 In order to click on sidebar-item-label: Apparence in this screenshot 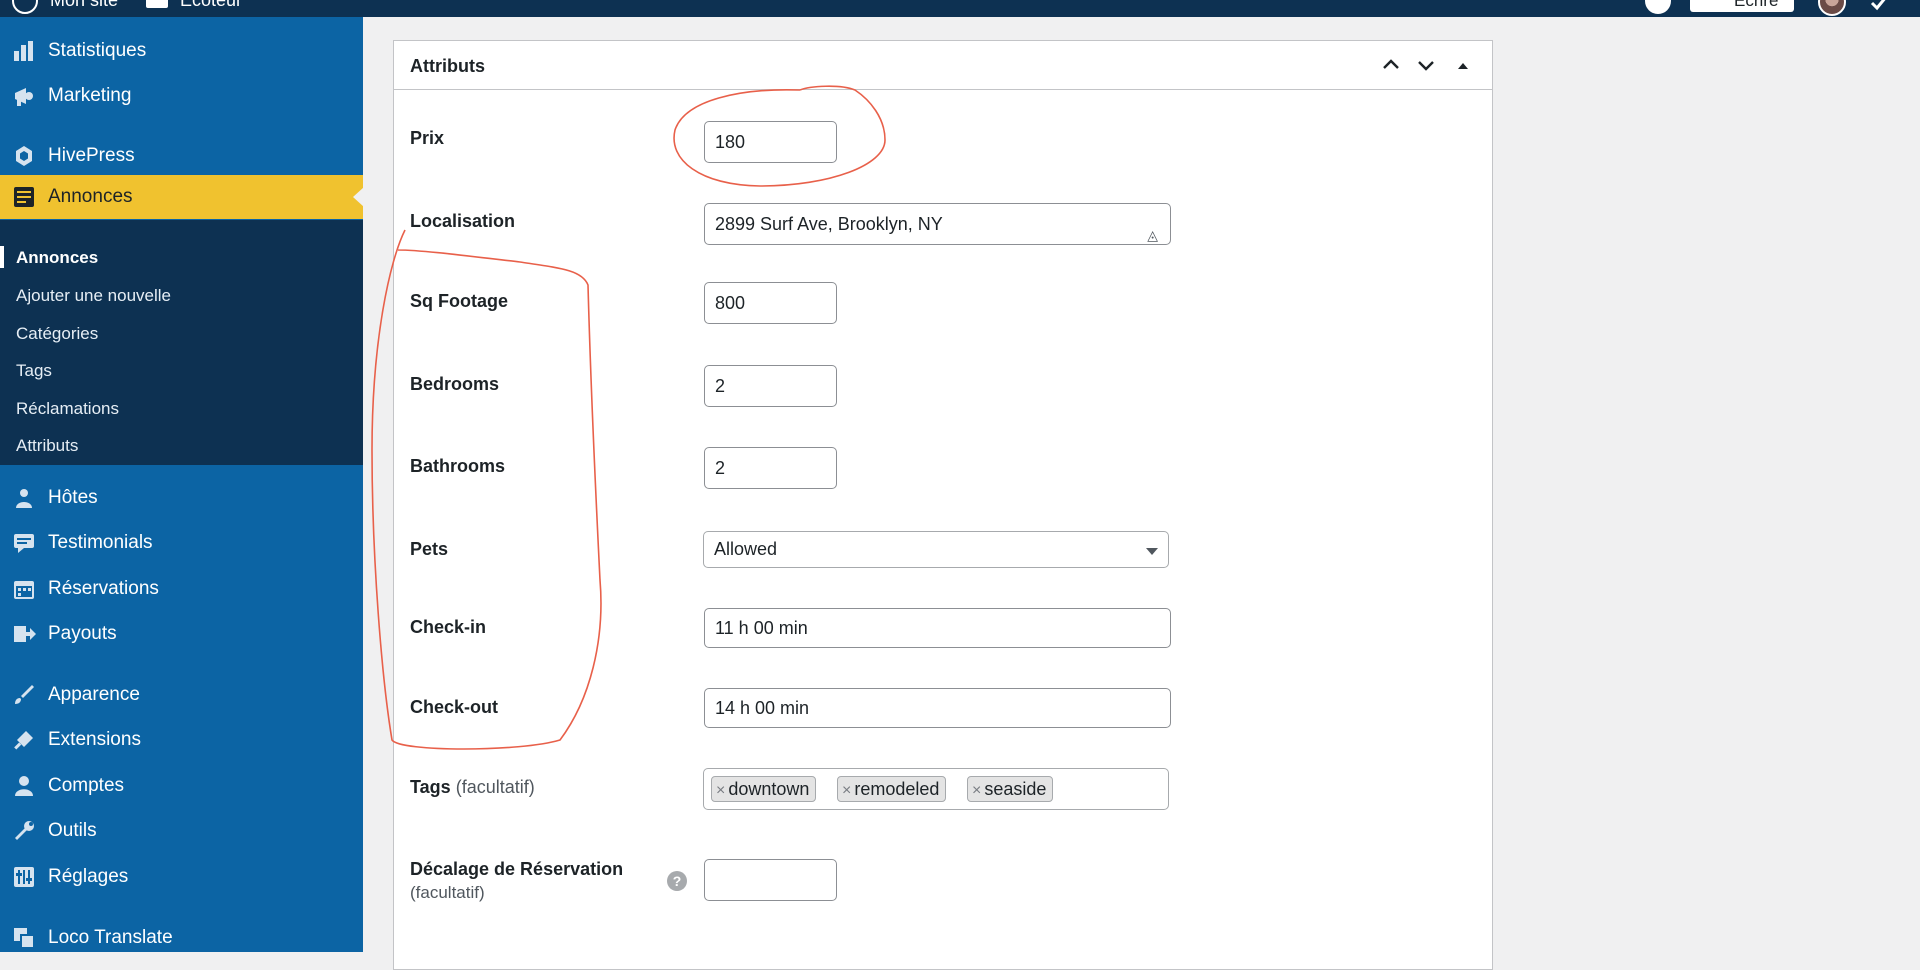, I will do `click(94, 694)`.